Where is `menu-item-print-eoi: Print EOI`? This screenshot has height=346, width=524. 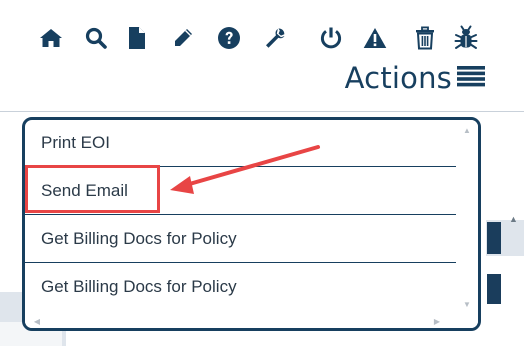 menu-item-print-eoi: Print EOI is located at coordinates (241, 143).